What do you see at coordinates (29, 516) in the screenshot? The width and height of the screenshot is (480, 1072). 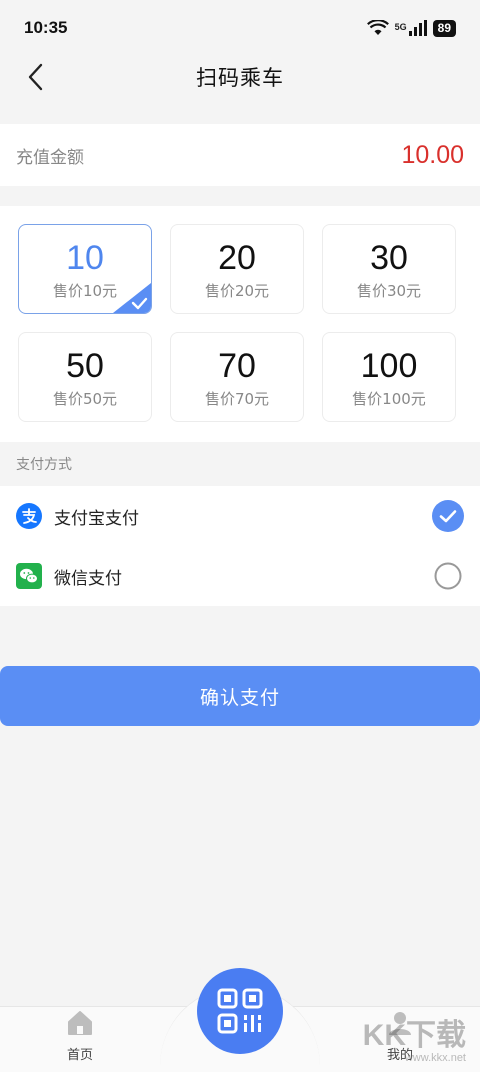 I see `alipay-icon` at bounding box center [29, 516].